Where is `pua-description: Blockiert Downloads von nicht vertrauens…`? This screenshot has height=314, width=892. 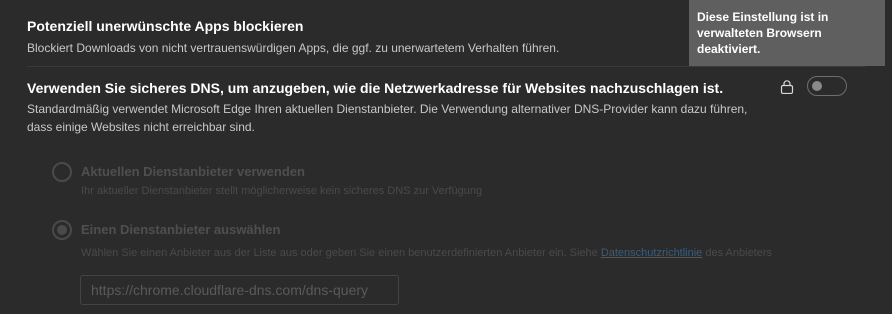
pua-description: Blockiert Downloads von nicht vertrauens… is located at coordinates (293, 48).